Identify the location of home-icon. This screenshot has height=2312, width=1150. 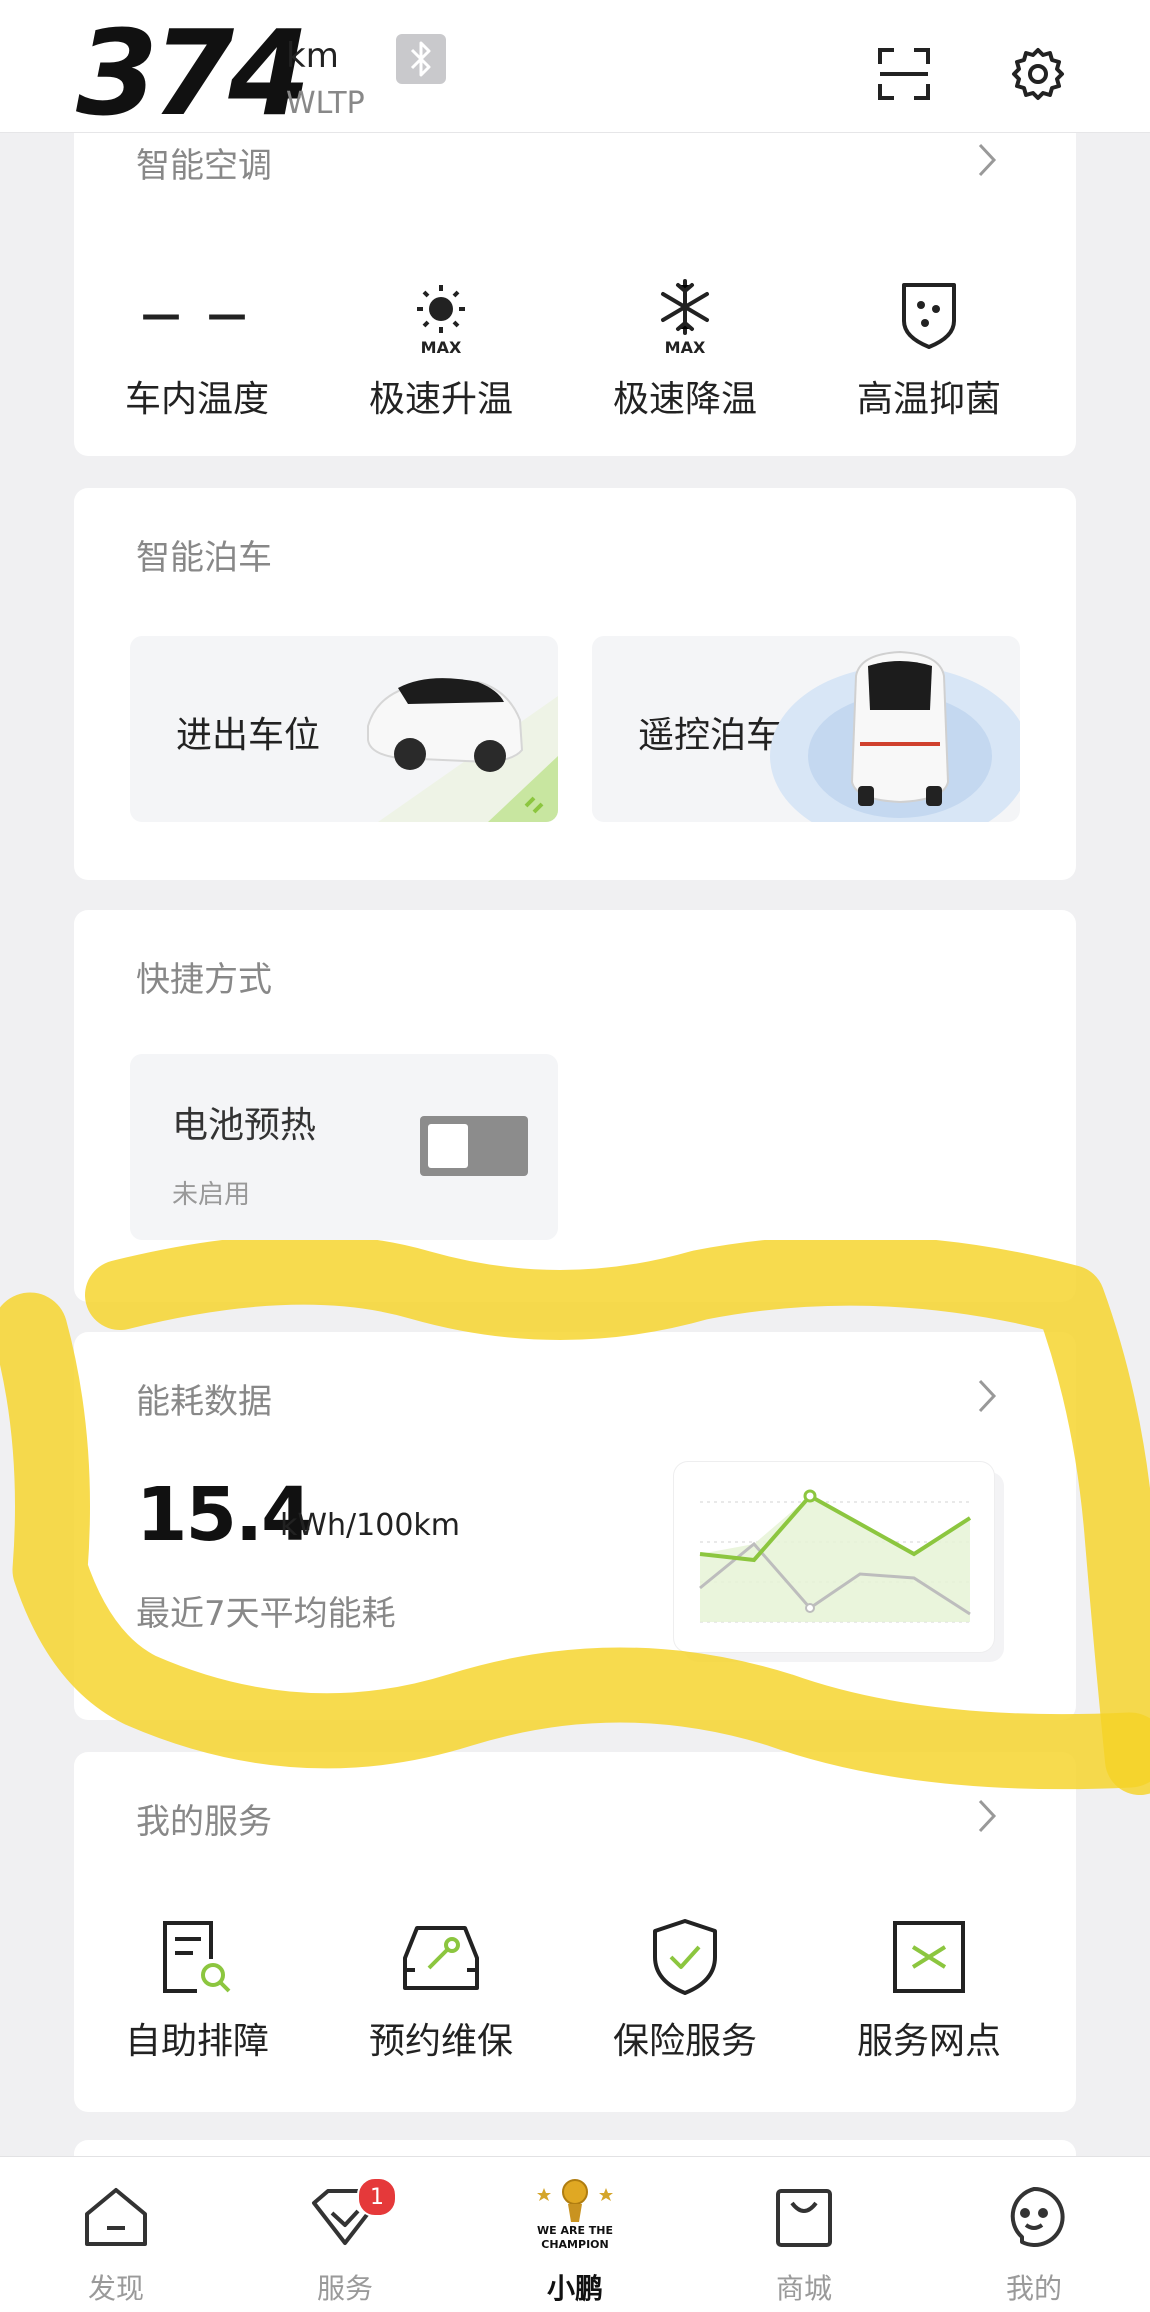
(116, 2217).